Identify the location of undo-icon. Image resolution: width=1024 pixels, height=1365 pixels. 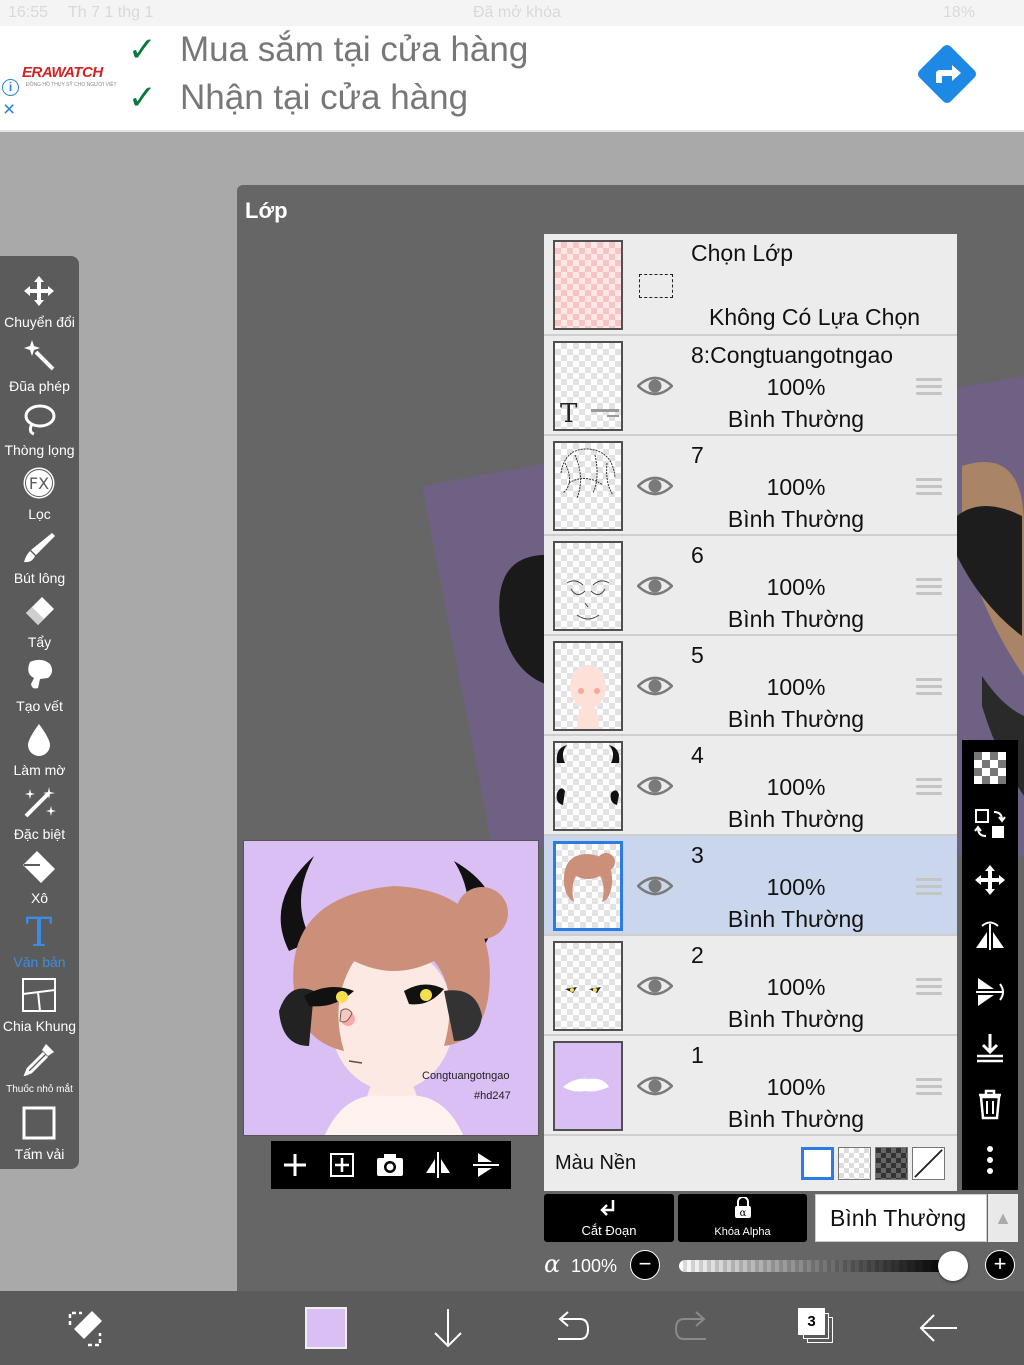
(571, 1328).